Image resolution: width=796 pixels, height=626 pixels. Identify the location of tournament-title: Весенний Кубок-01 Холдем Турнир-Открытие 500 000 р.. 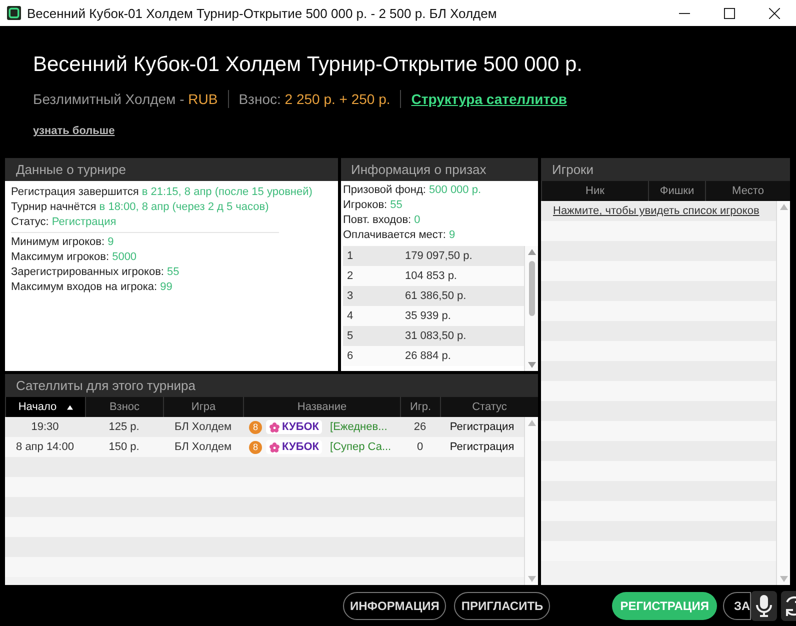
(308, 65).